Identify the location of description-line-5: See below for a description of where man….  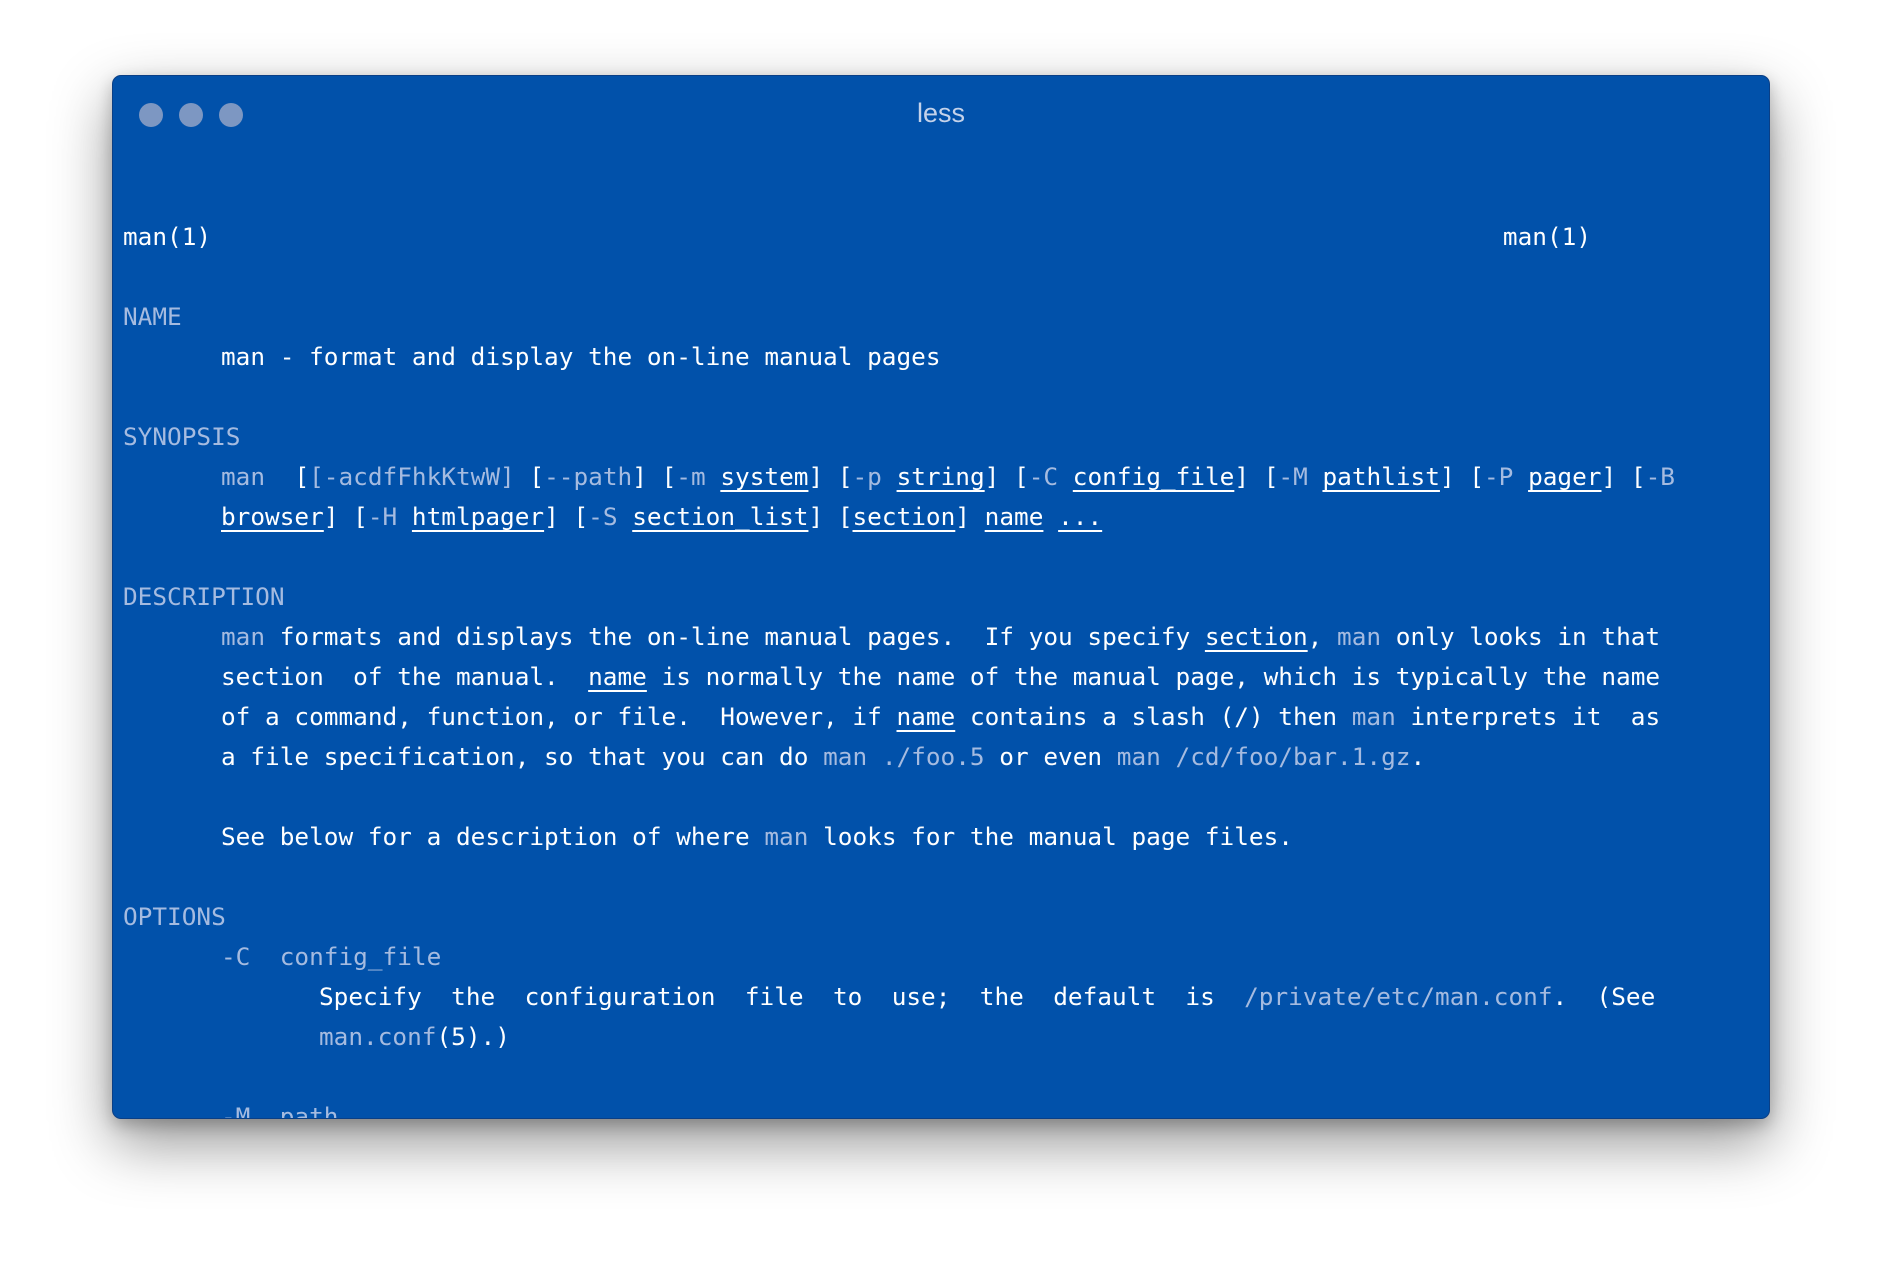
(757, 836).